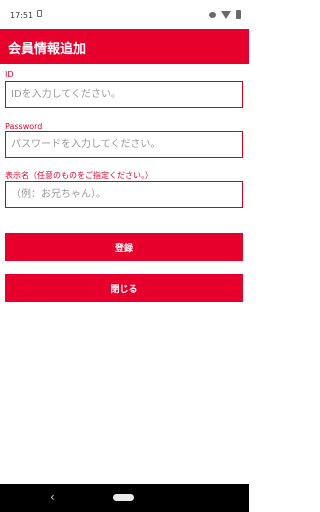 The height and width of the screenshot is (512, 320). Describe the element at coordinates (124, 288) in the screenshot. I see `close-button: 閉じる` at that location.